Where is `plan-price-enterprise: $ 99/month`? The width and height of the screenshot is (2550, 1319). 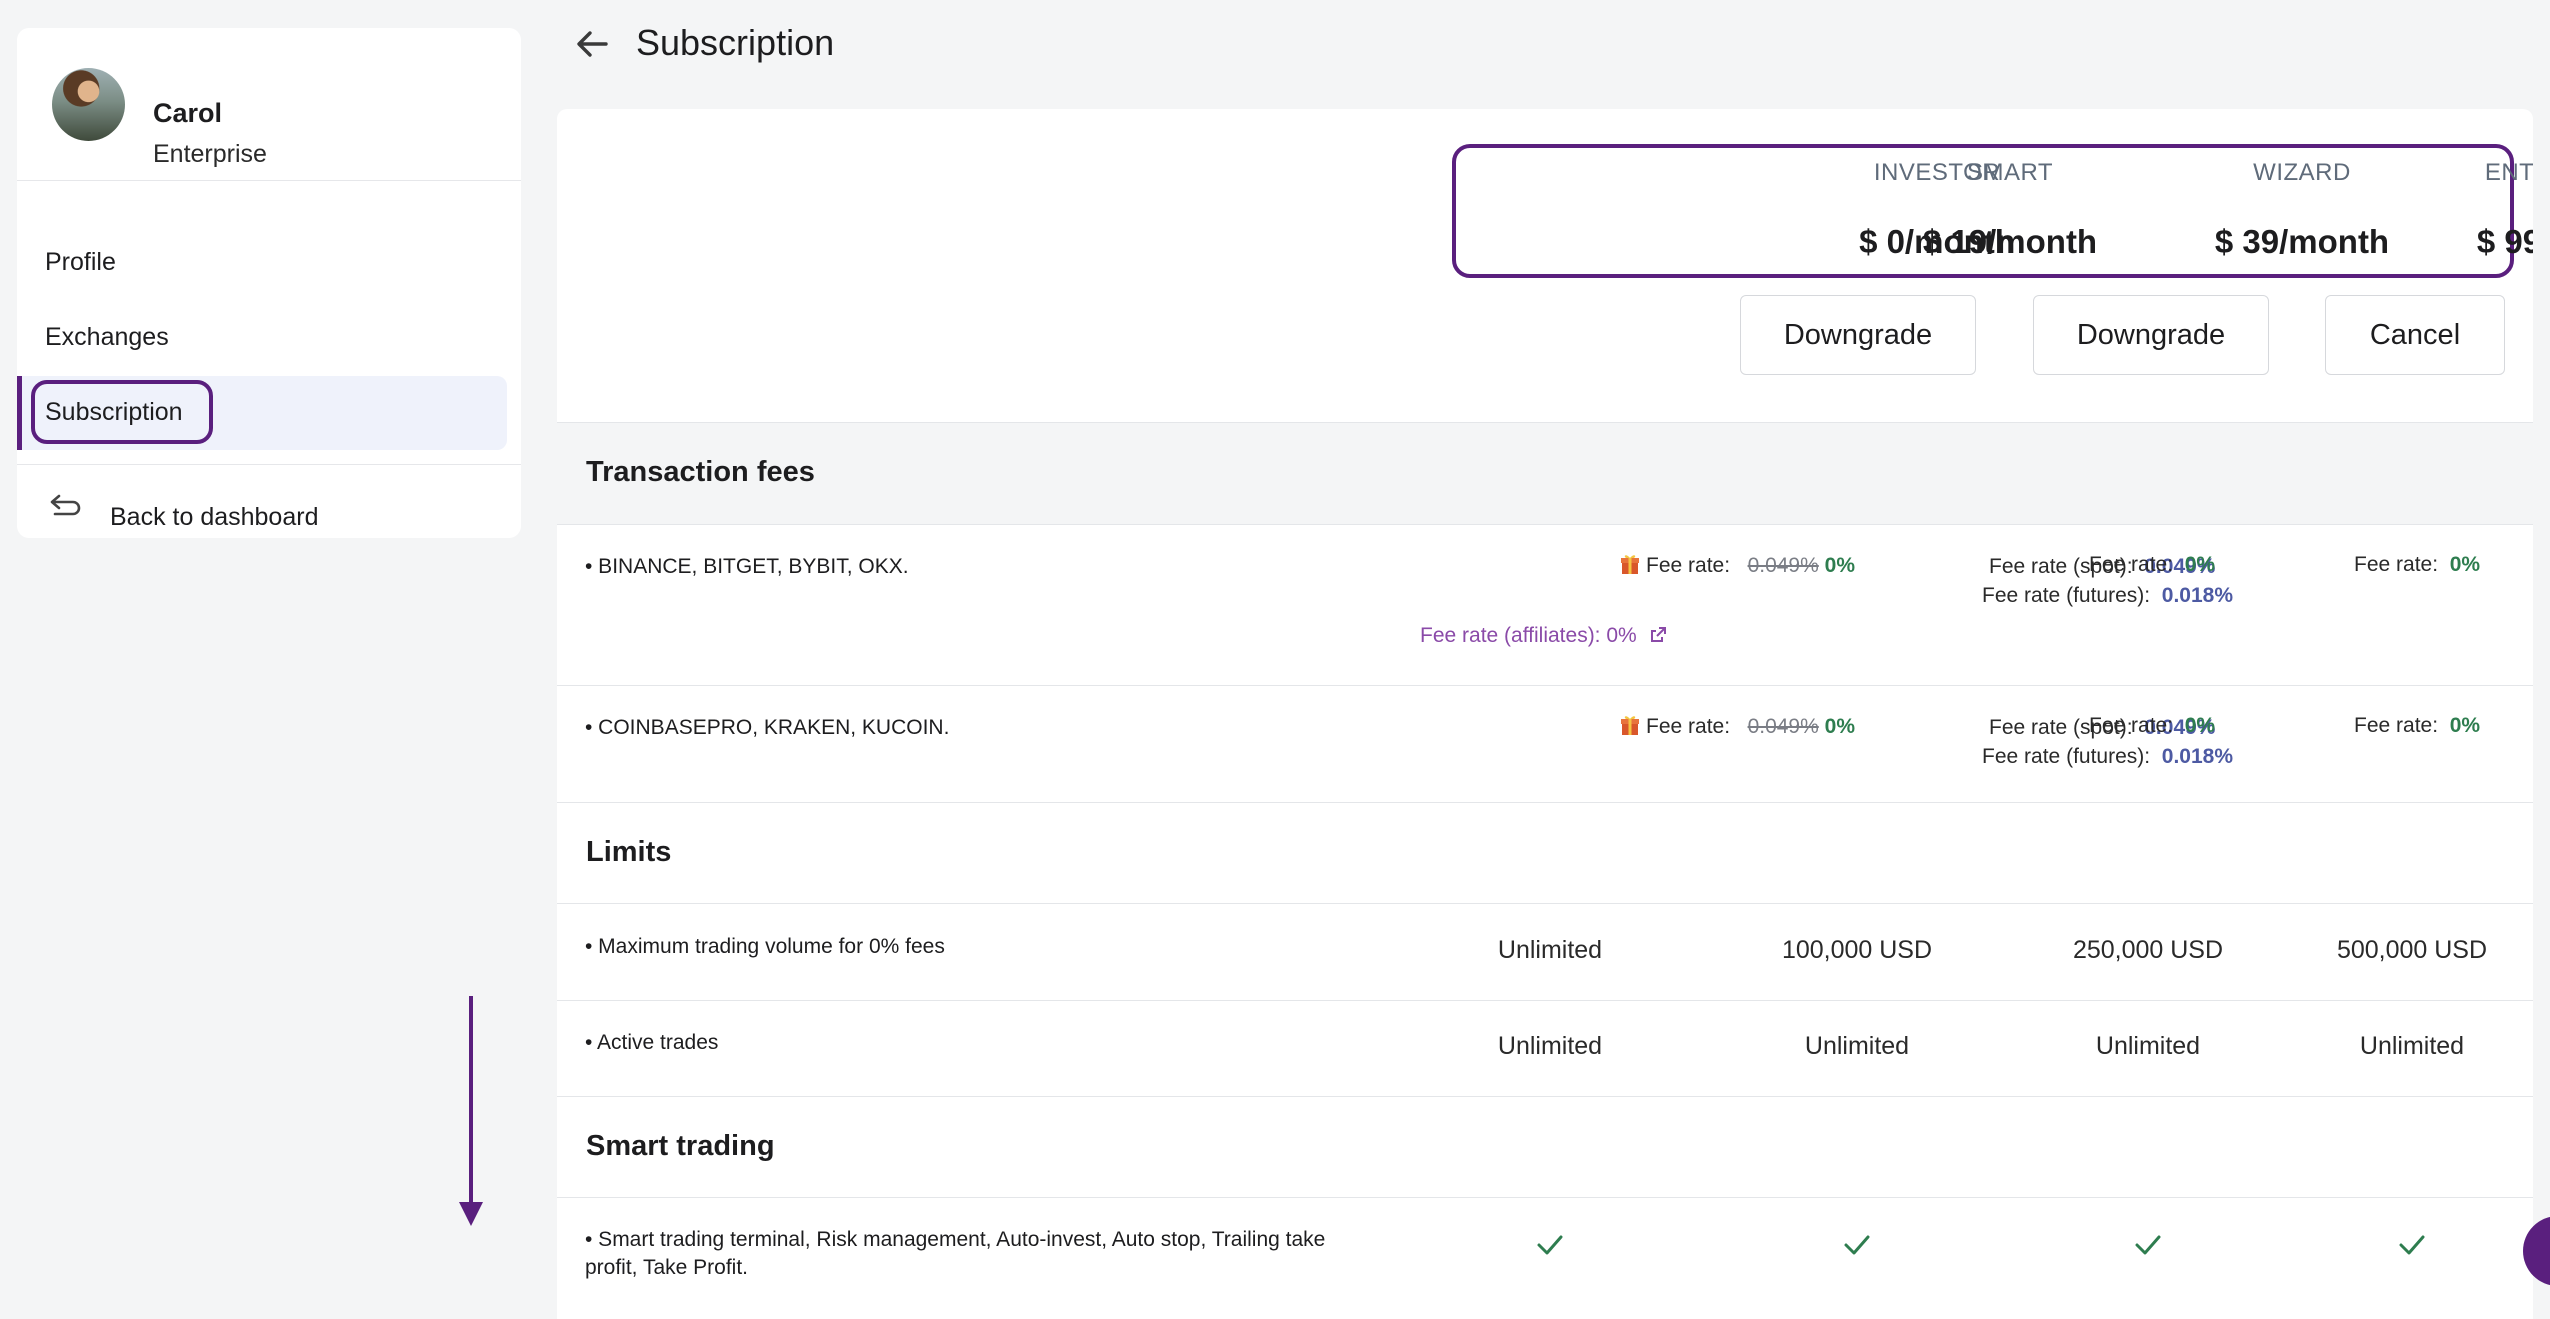
plan-price-enterprise: $ 99/month is located at coordinates (2504, 241).